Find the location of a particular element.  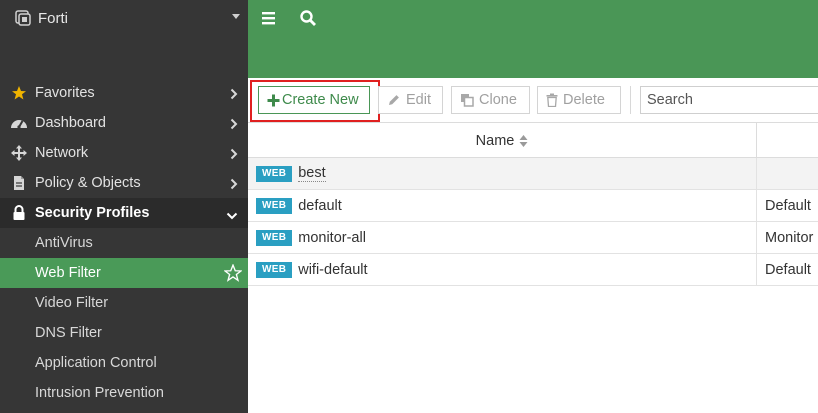

comments-cell: Monitor is located at coordinates (789, 237).